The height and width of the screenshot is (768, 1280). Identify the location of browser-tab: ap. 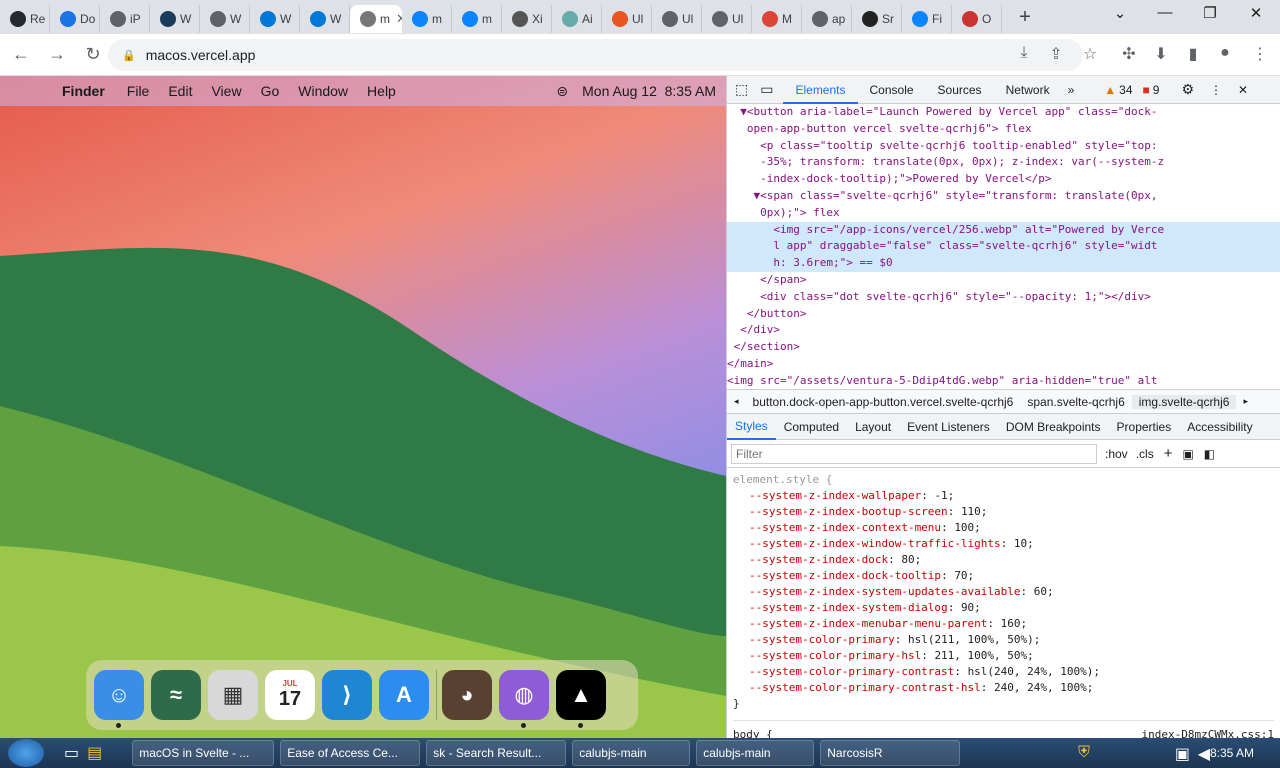
(827, 19).